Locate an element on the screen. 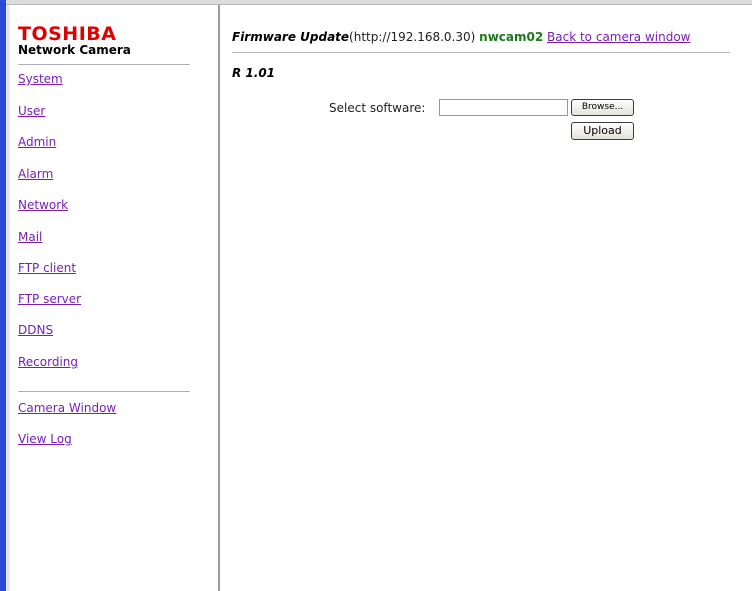 Image resolution: width=752 pixels, height=591 pixels. sidebar-item-camera-window: Camera Window is located at coordinates (67, 408).